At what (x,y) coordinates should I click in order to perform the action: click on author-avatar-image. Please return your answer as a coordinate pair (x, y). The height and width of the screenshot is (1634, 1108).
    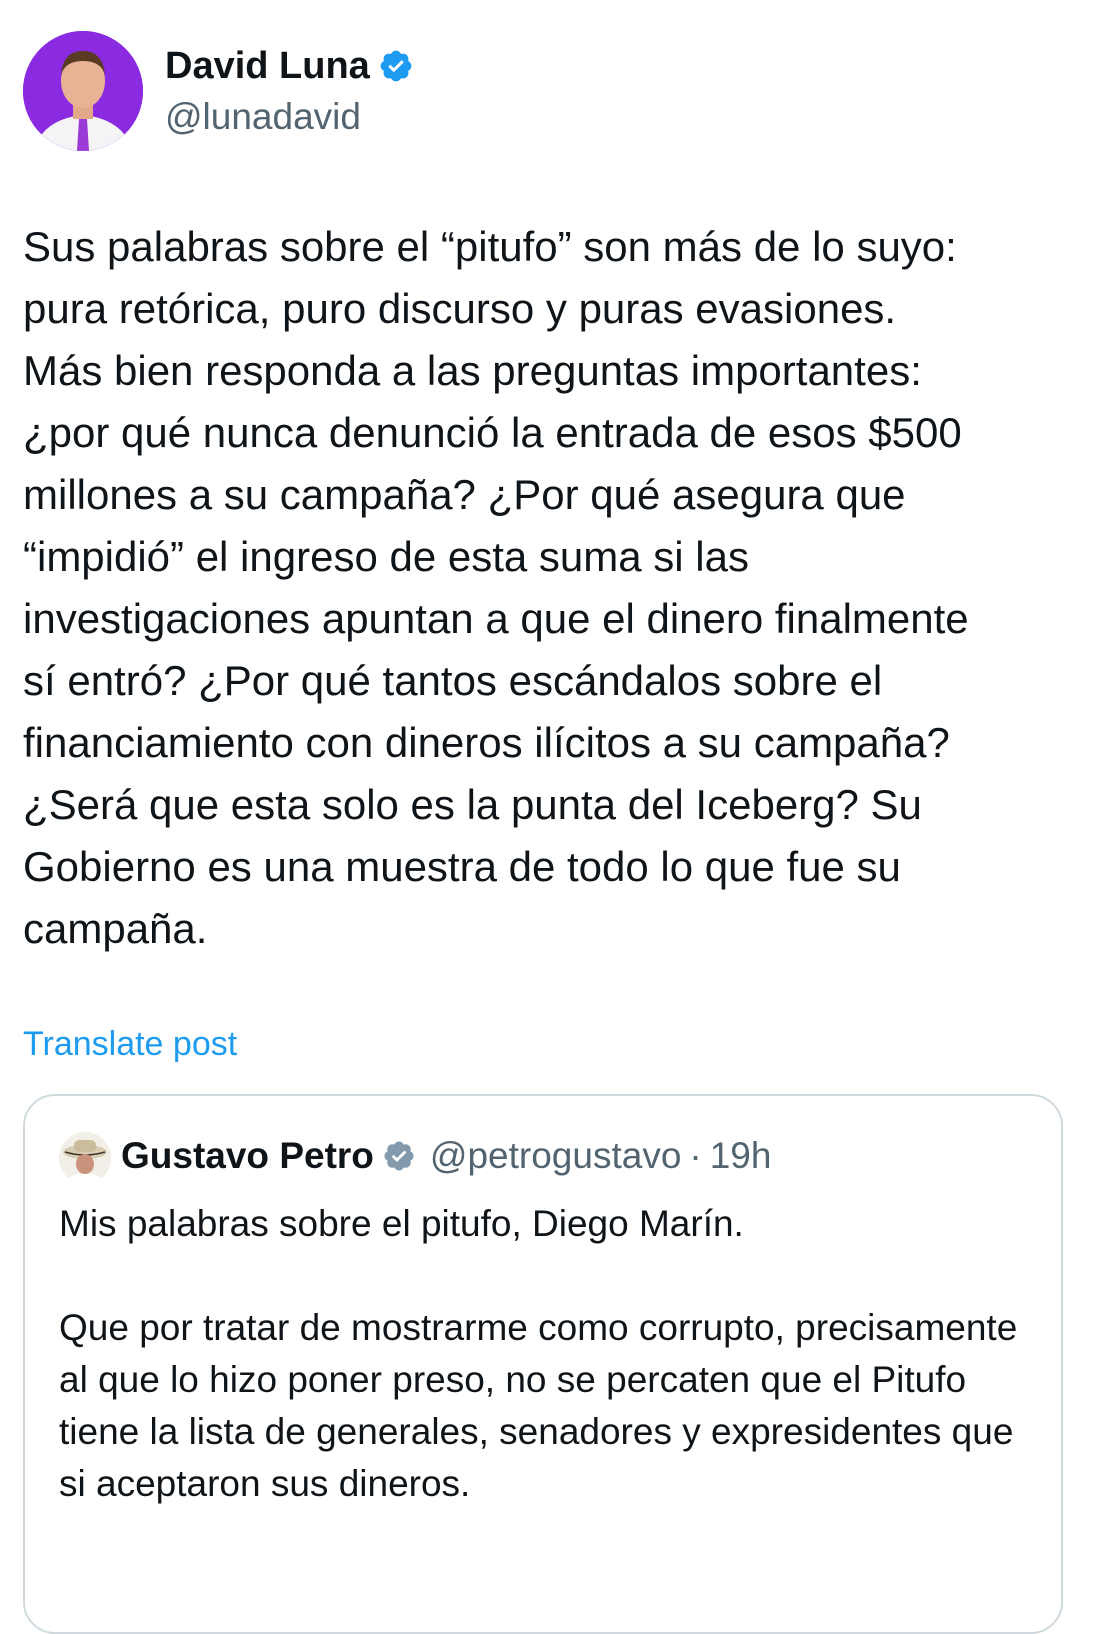
    Looking at the image, I should click on (83, 91).